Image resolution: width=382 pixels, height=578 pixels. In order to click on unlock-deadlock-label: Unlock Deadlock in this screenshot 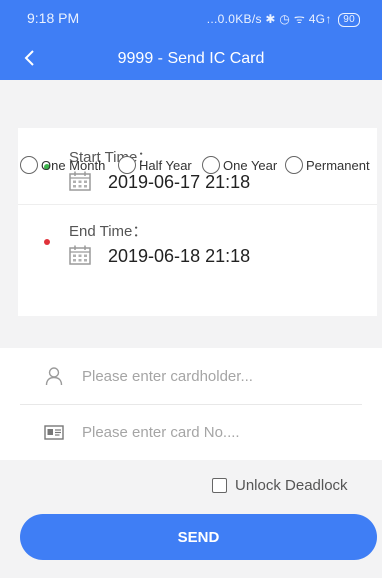, I will do `click(291, 485)`.